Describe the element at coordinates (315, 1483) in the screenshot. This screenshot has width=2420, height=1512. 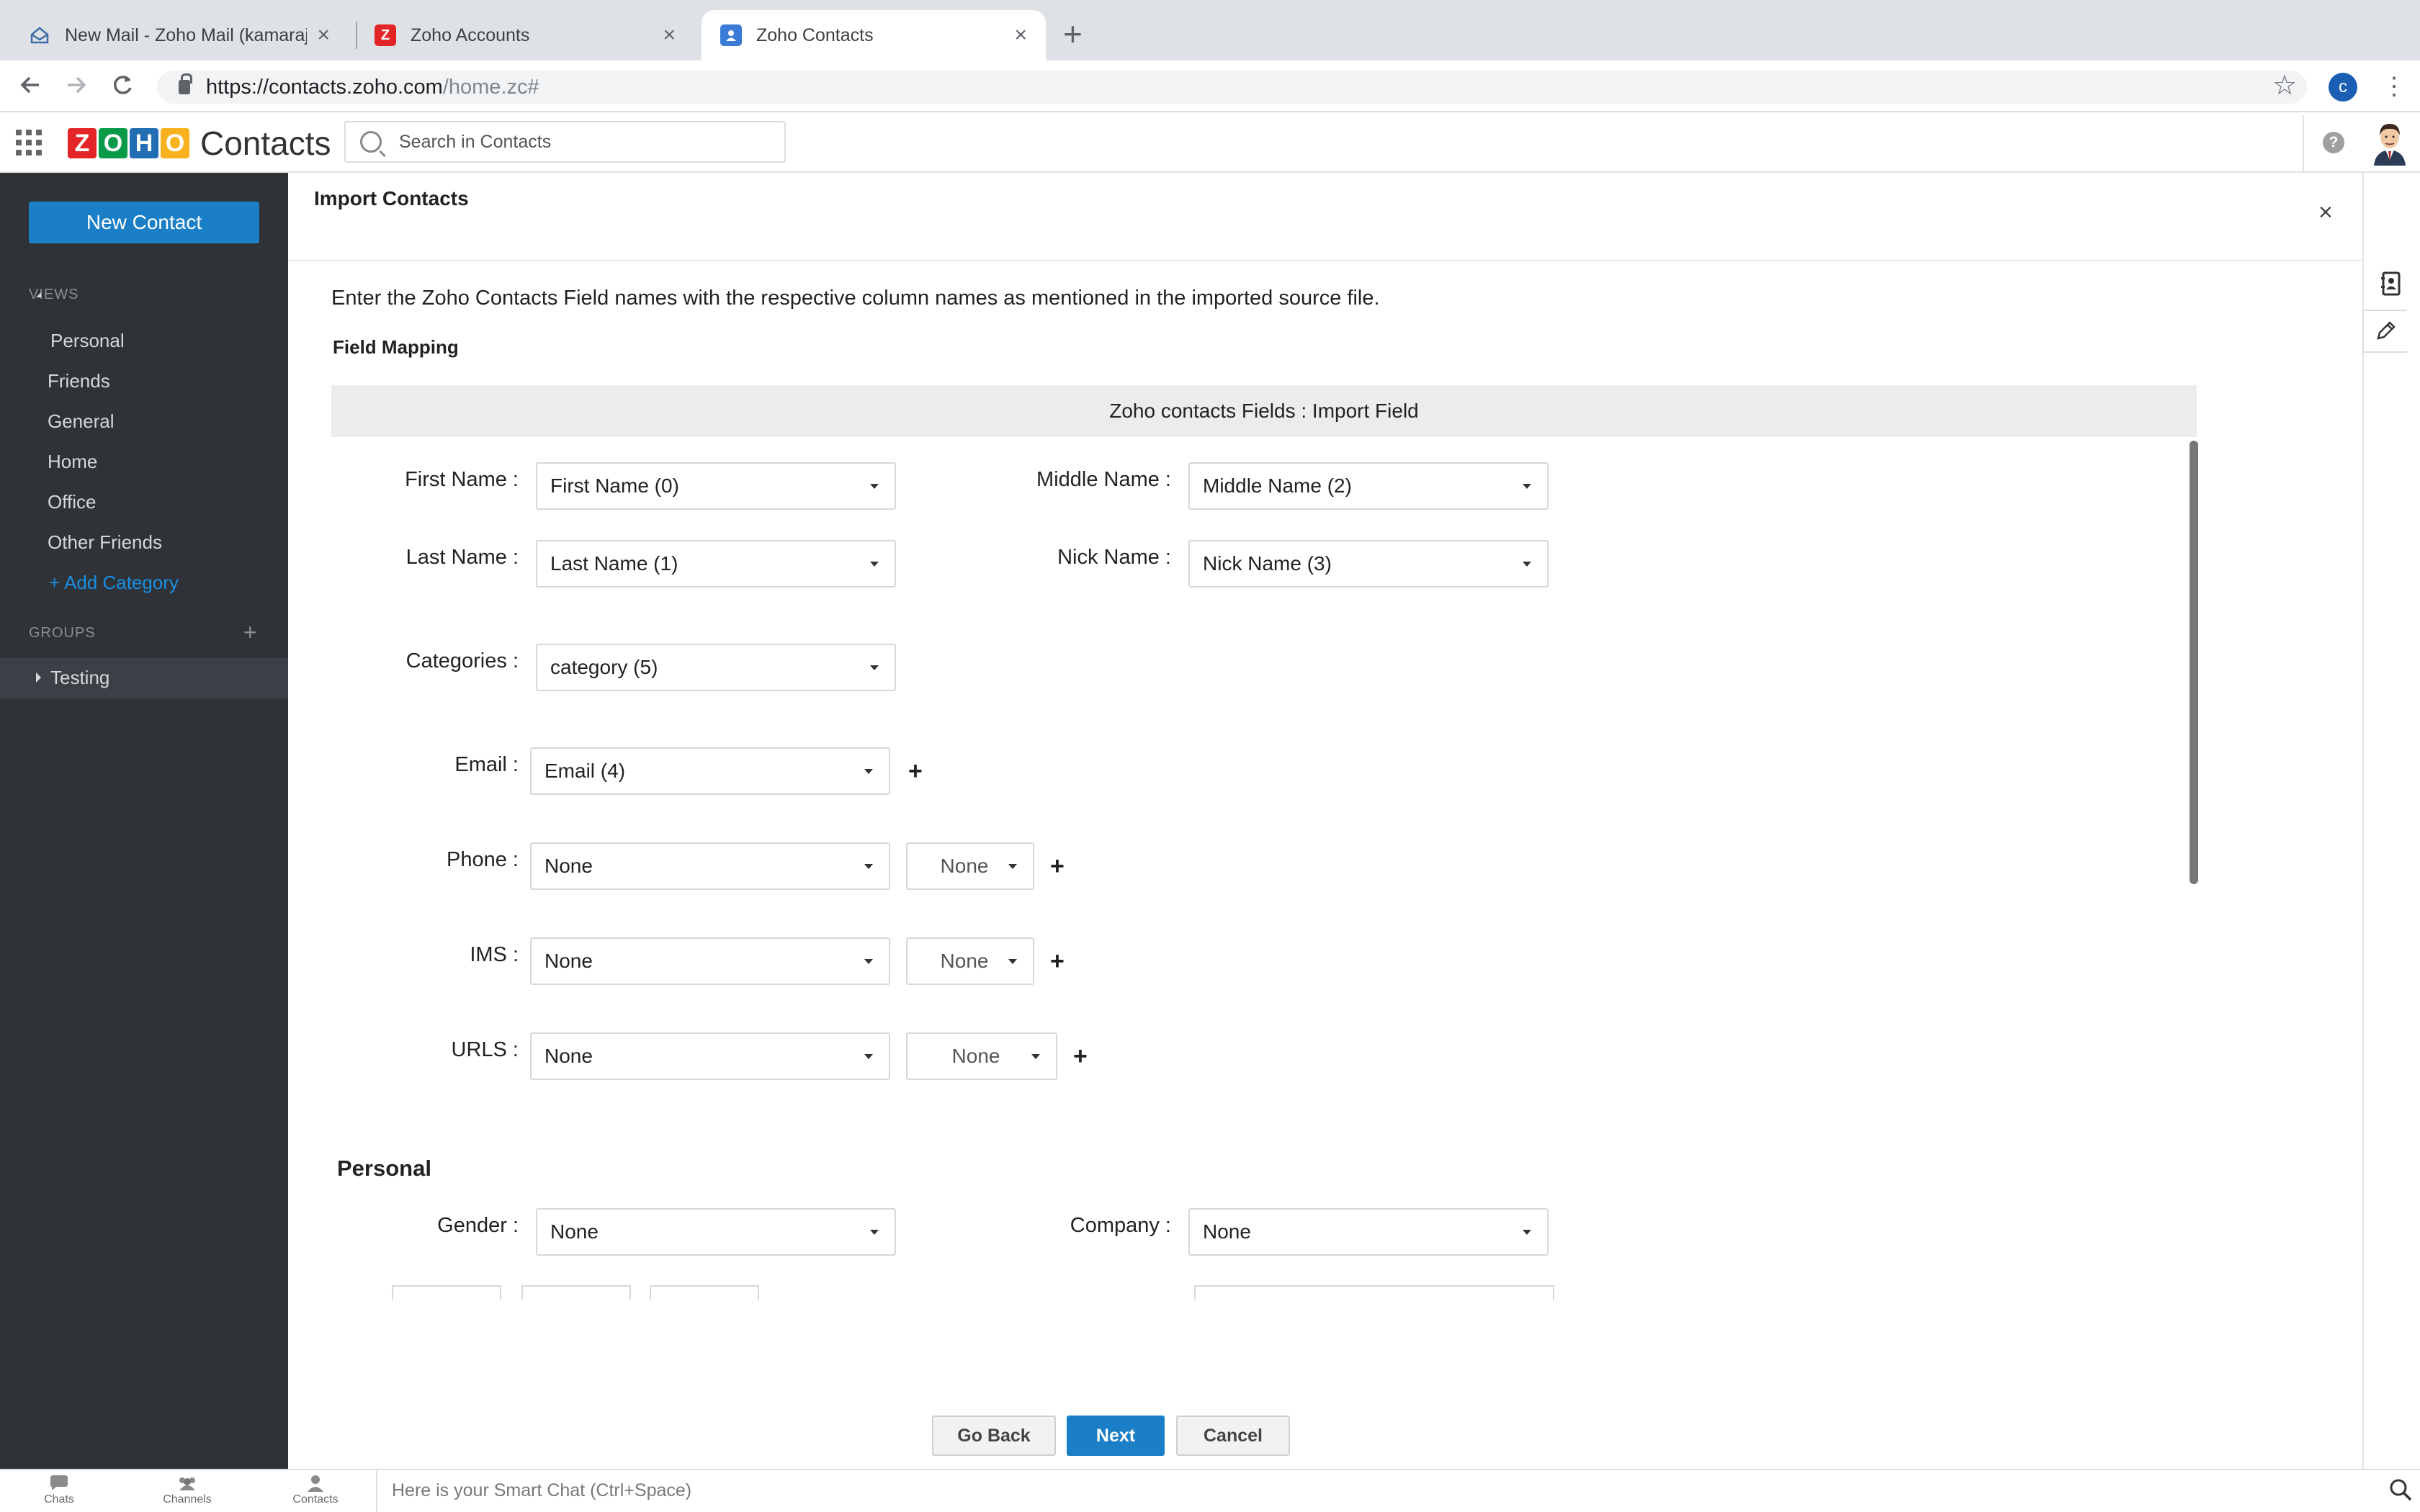
I see `person-icon` at that location.